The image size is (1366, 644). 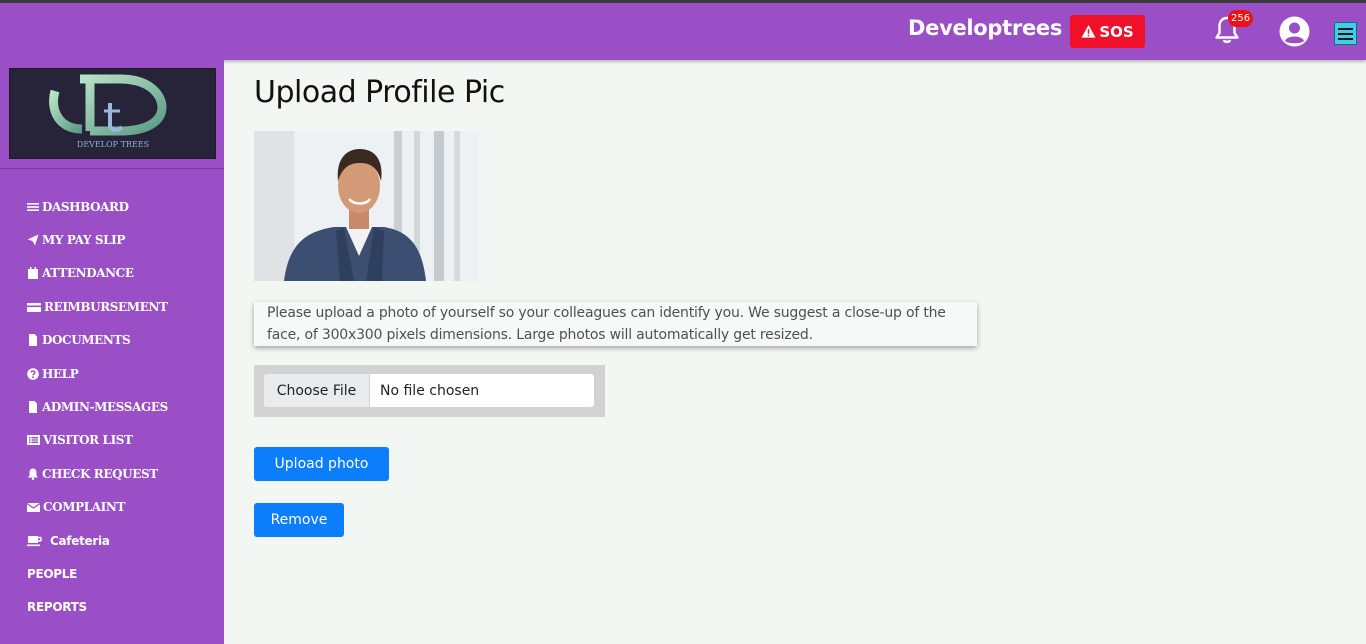 I want to click on sidebar-item-visitor-list: VISITOR LIST, so click(x=97, y=440).